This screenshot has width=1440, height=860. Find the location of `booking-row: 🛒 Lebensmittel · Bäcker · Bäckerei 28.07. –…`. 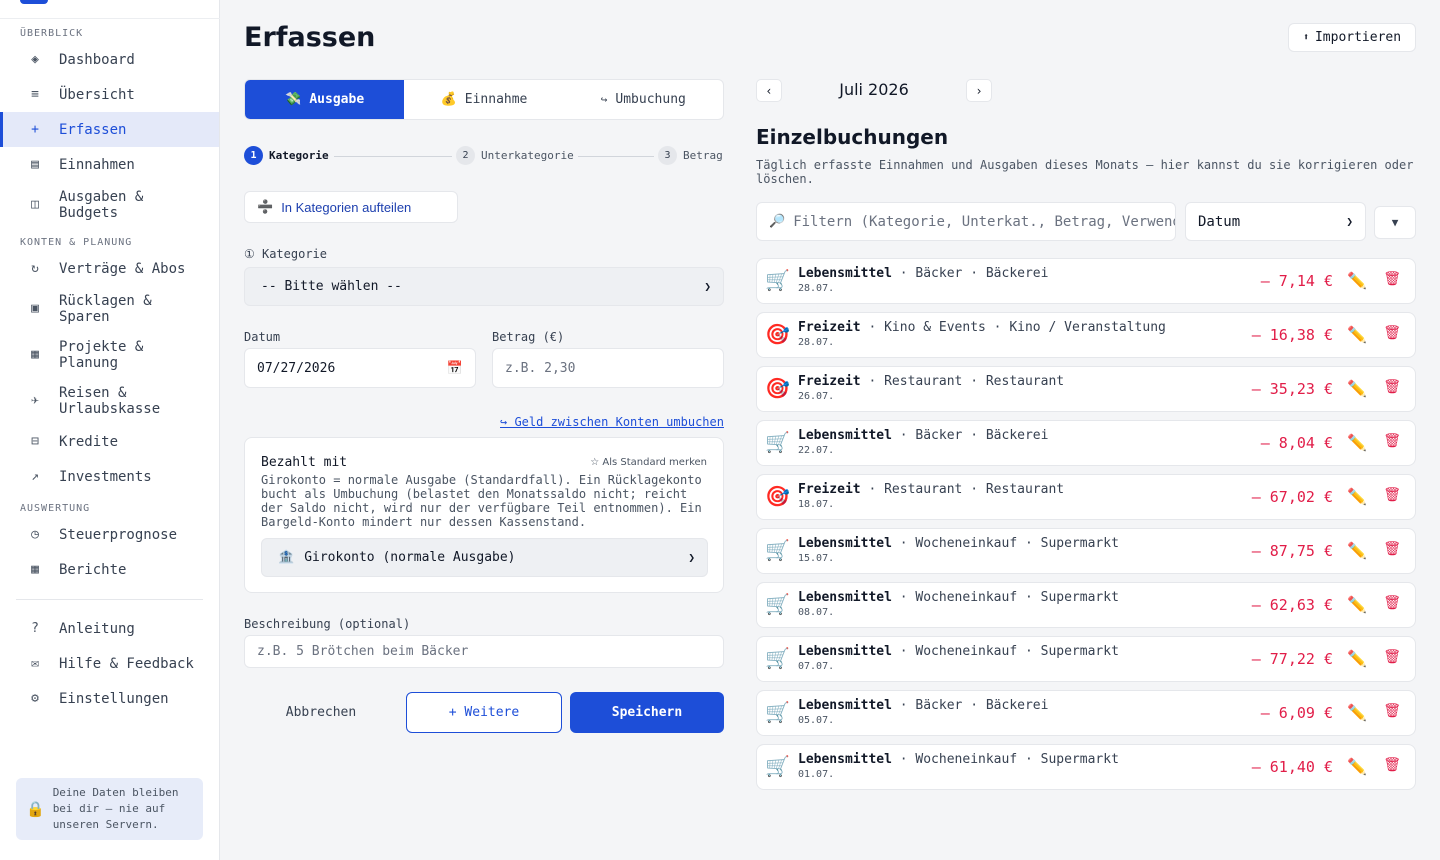

booking-row: 🛒 Lebensmittel · Bäcker · Bäckerei 28.07. –… is located at coordinates (1086, 281).